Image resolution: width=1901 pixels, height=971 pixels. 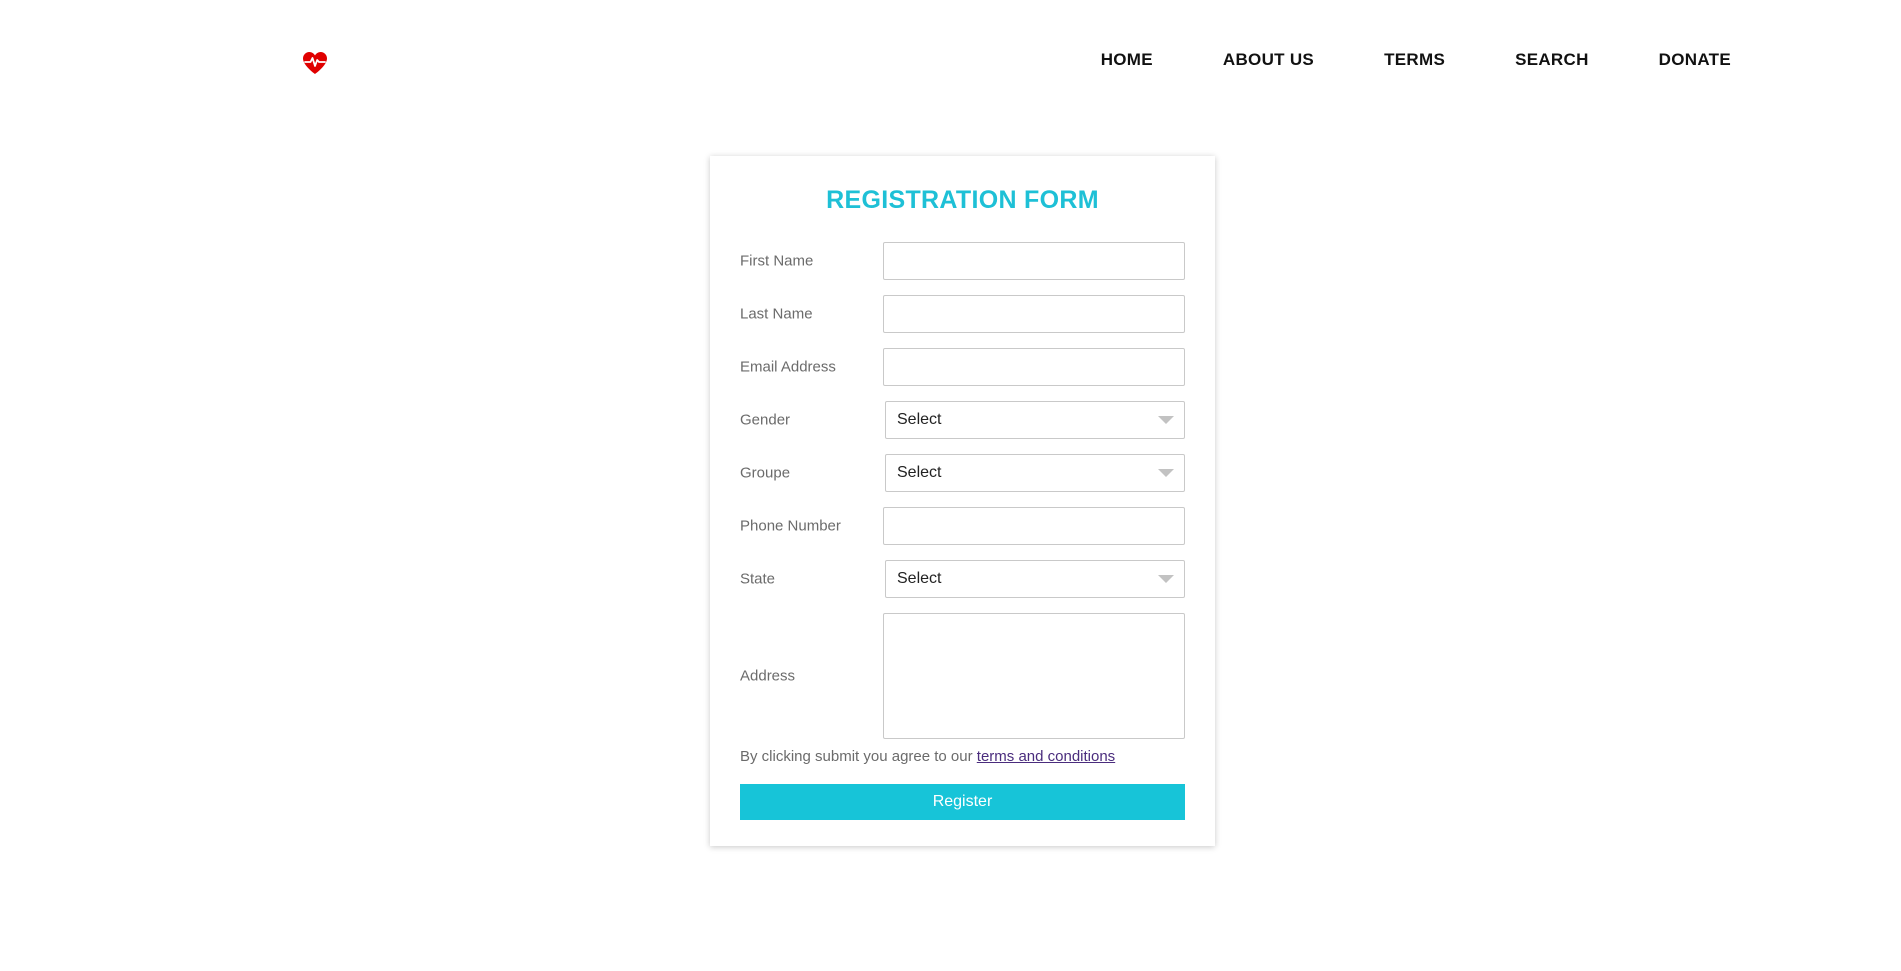 I want to click on groupe-row: Groupe Select, so click(x=962, y=473).